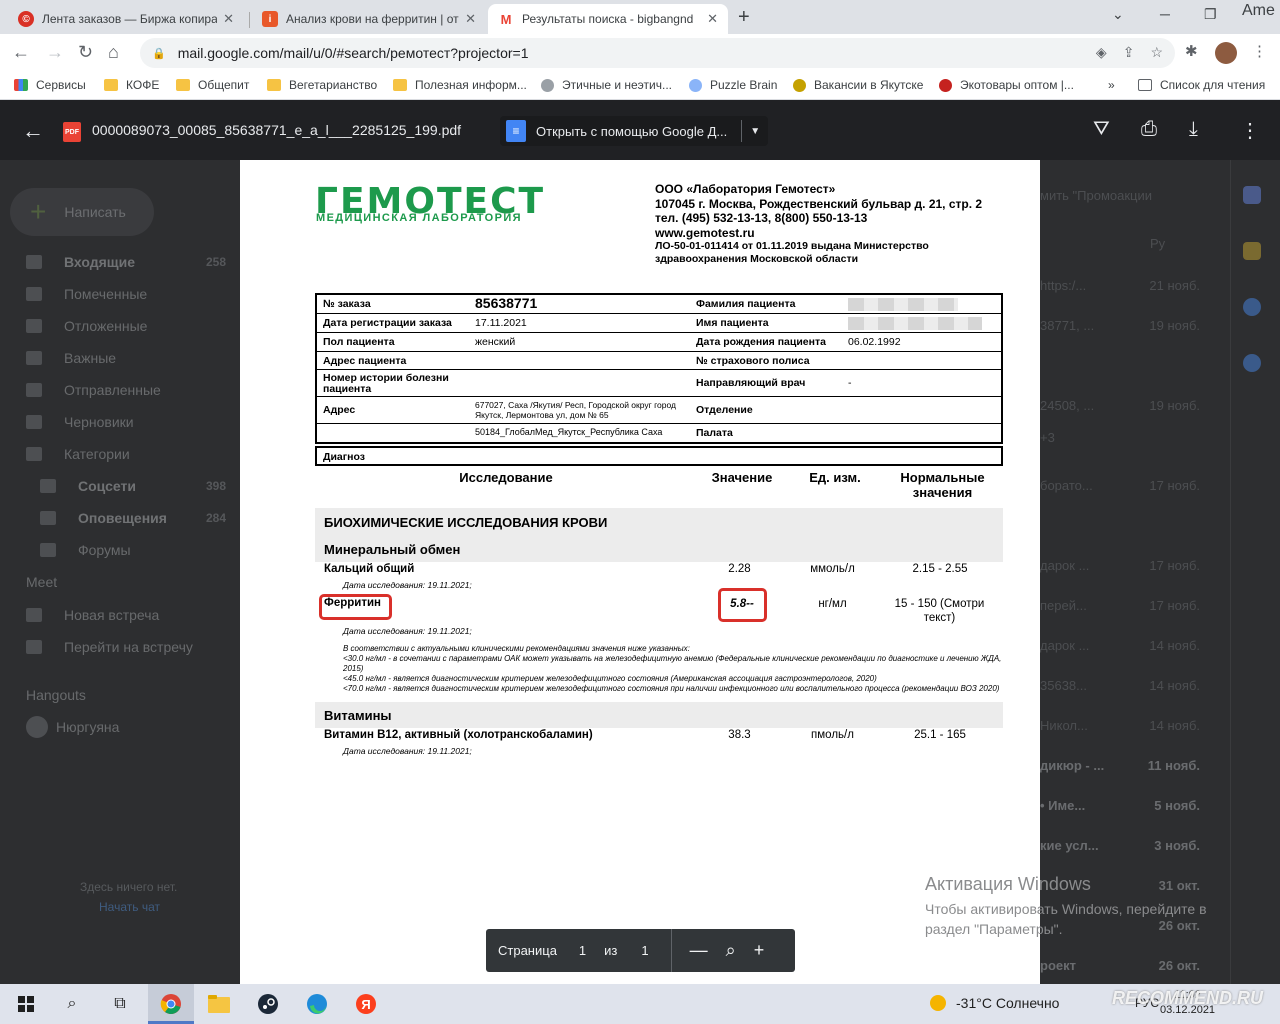 The width and height of the screenshot is (1280, 1024). I want to click on zoom-icon: ⌕, so click(731, 950).